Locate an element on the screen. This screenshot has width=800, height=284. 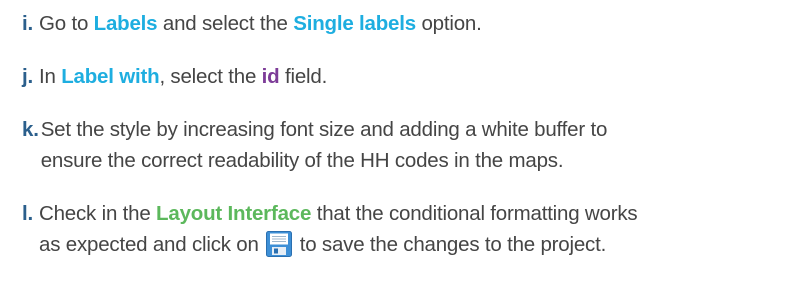
step-text-part: In is located at coordinates (50, 76).